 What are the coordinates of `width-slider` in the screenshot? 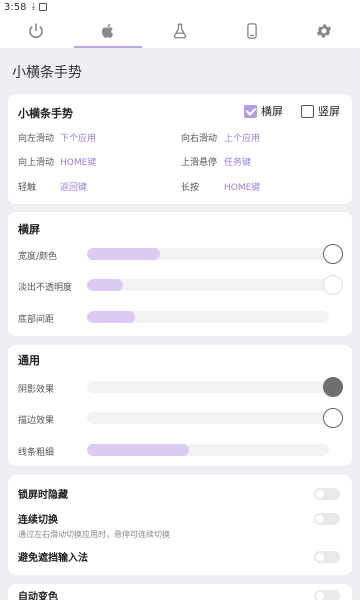 It's located at (208, 254).